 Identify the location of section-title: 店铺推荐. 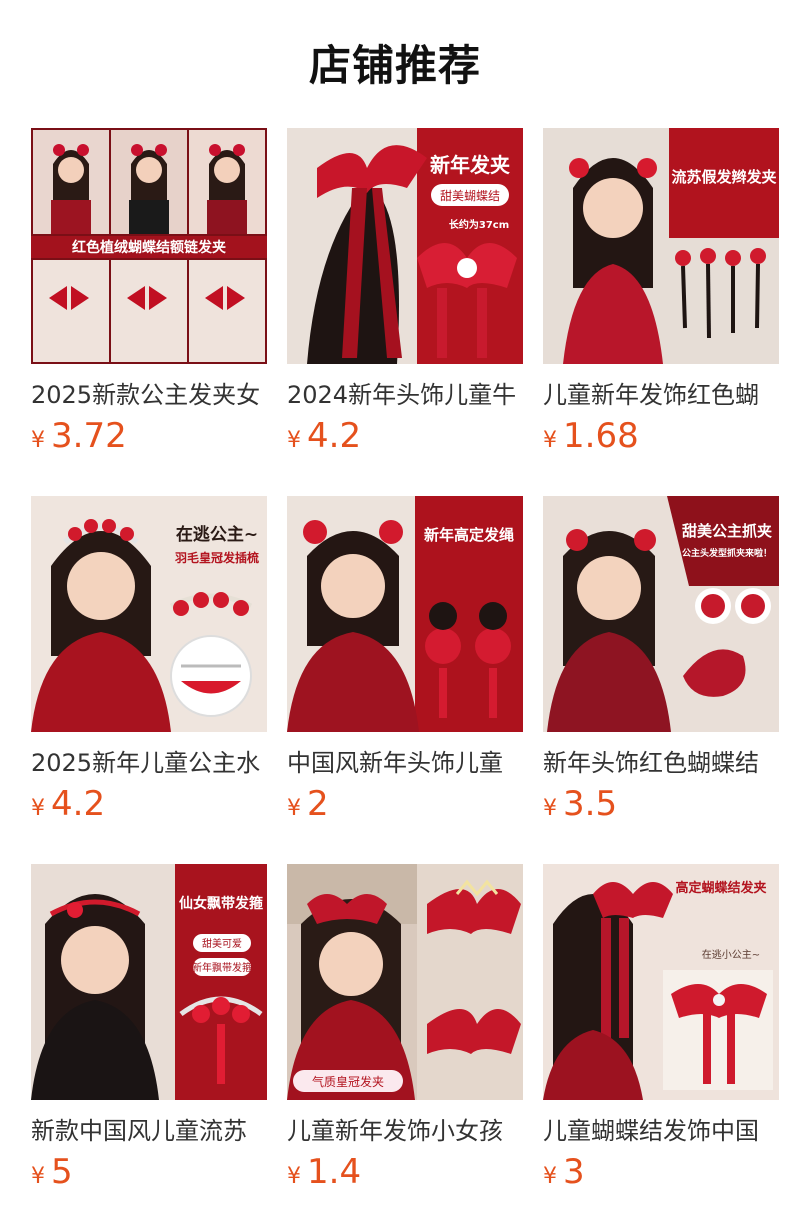
(394, 65).